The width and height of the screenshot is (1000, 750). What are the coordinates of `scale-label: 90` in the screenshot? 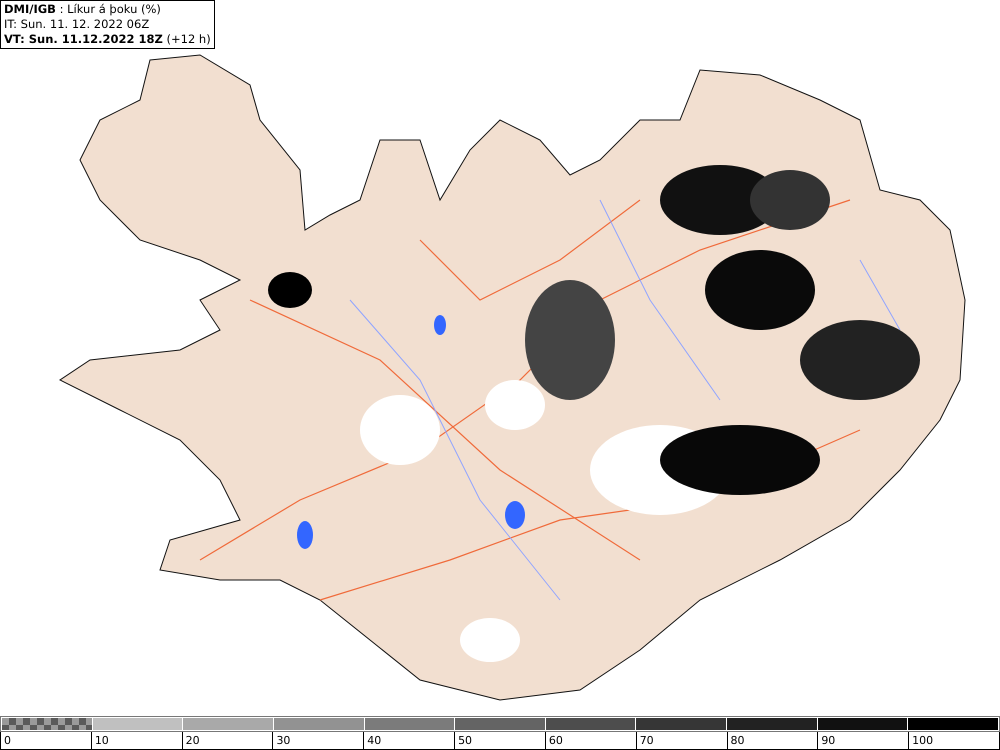 It's located at (862, 740).